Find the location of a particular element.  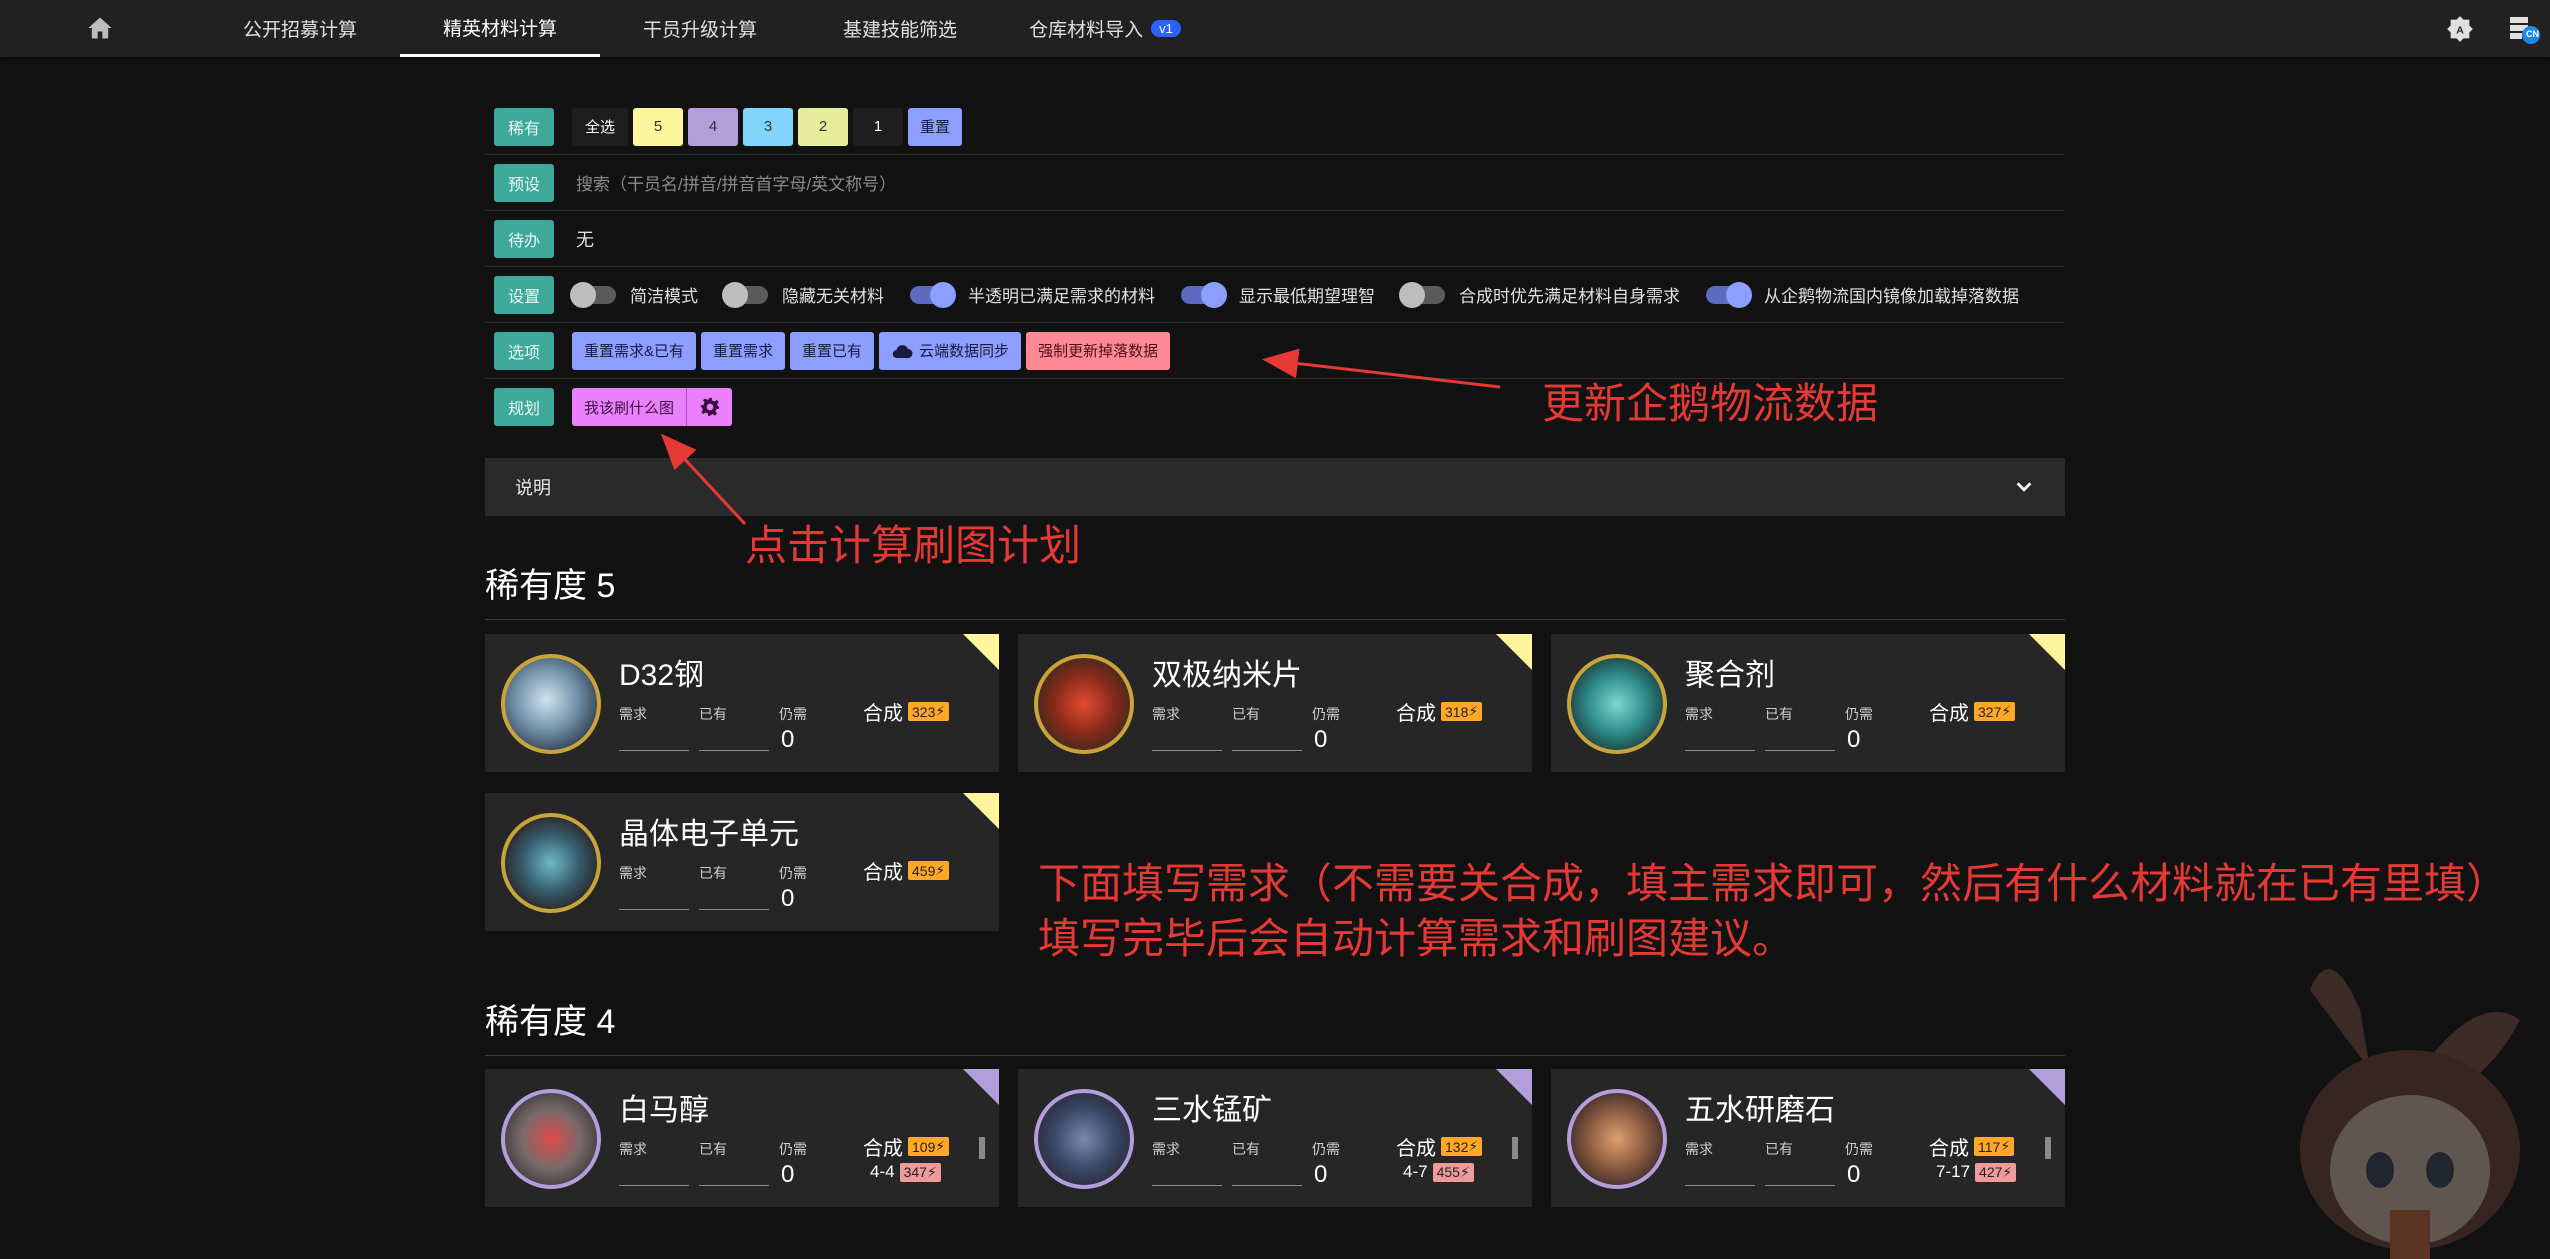

craft-cost-badge: 318 ⚡ is located at coordinates (1462, 711).